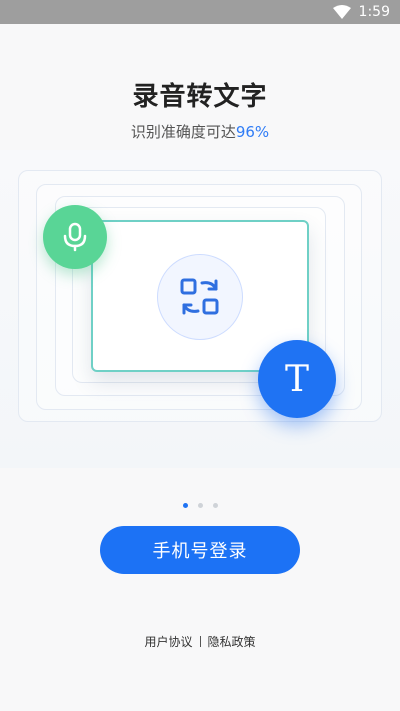 The height and width of the screenshot is (711, 400). What do you see at coordinates (200, 550) in the screenshot?
I see `phone-login-button: 手机号登录` at bounding box center [200, 550].